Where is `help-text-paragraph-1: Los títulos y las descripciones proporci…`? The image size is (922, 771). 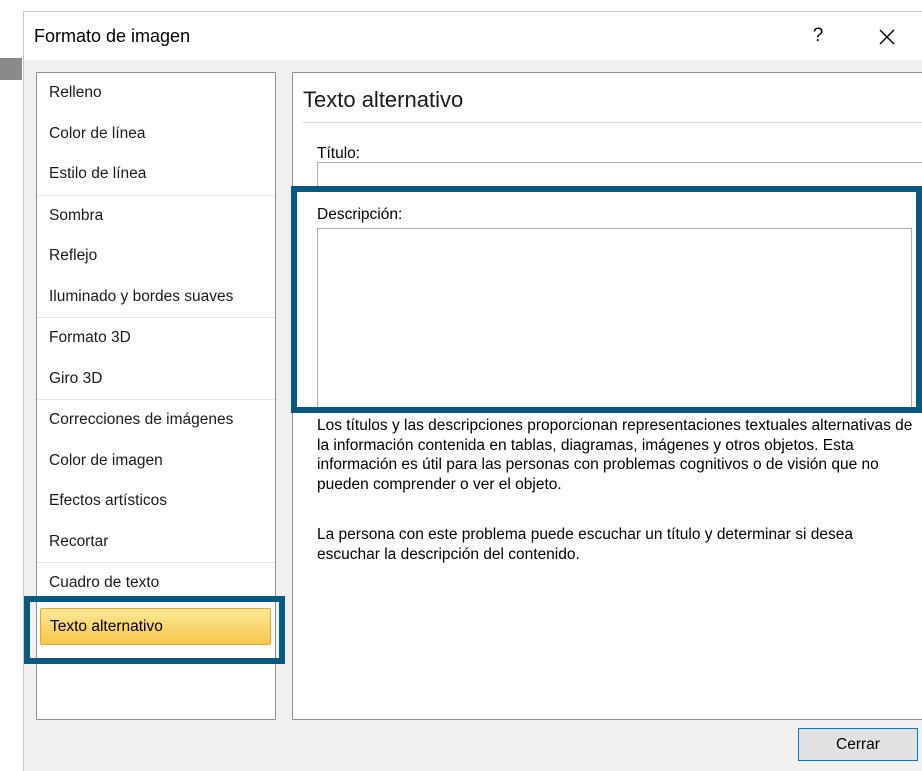
help-text-paragraph-1: Los títulos y las descripciones proporci… is located at coordinates (615, 455).